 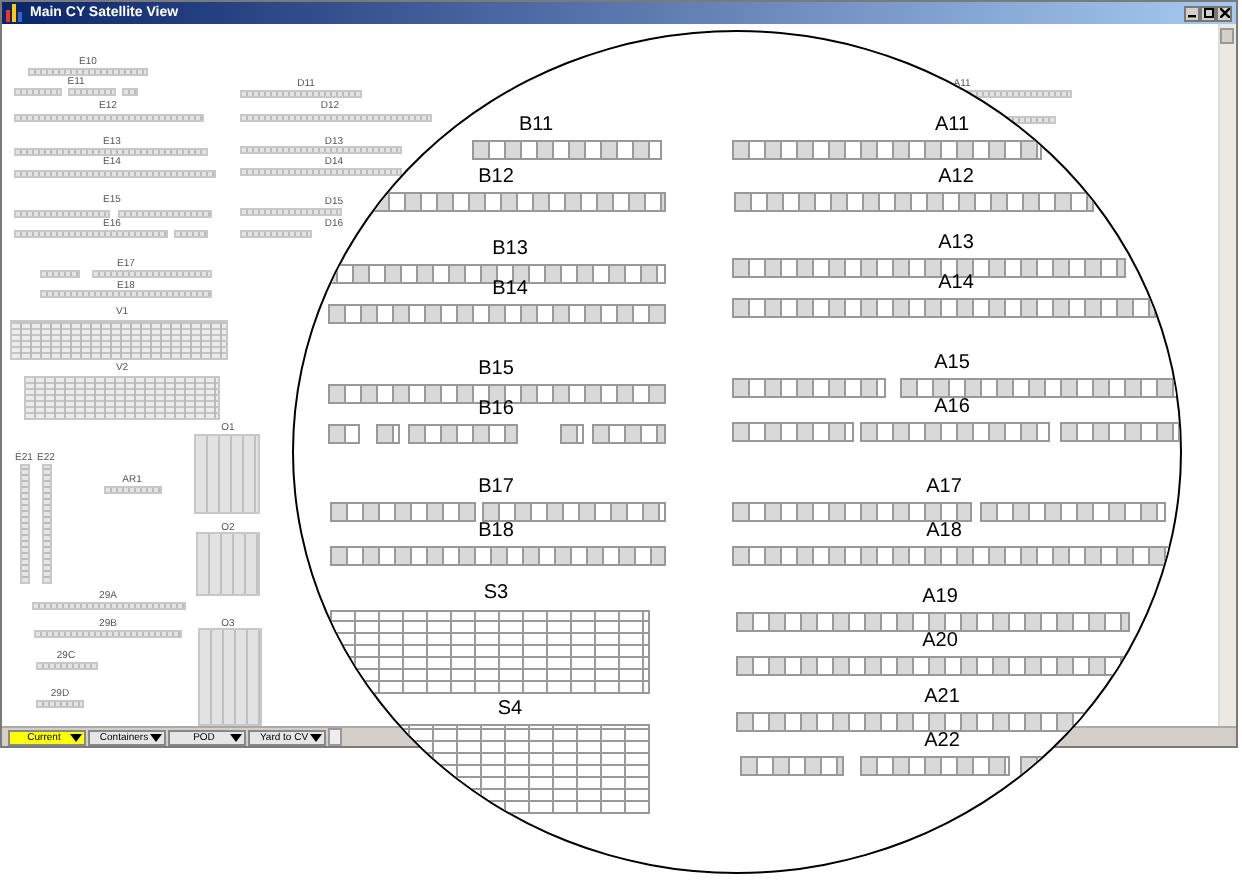 I want to click on block-label: B12, so click(x=496, y=177).